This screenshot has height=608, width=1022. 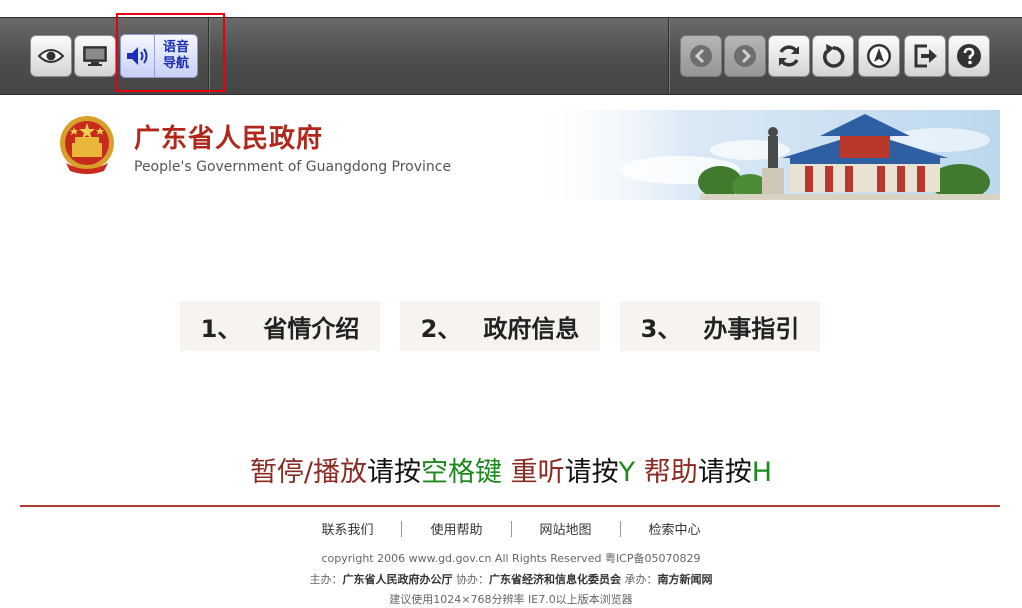 I want to click on site-title: 广东省人民政府, so click(x=229, y=139).